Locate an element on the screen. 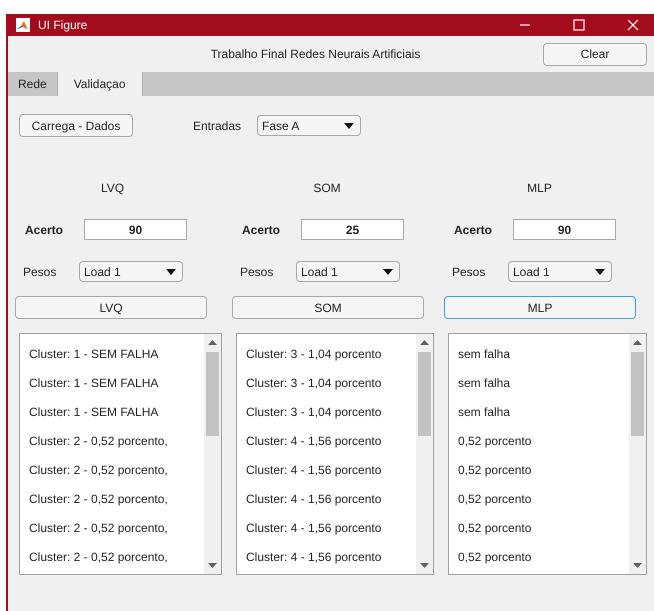  tab: Validaçao is located at coordinates (100, 84).